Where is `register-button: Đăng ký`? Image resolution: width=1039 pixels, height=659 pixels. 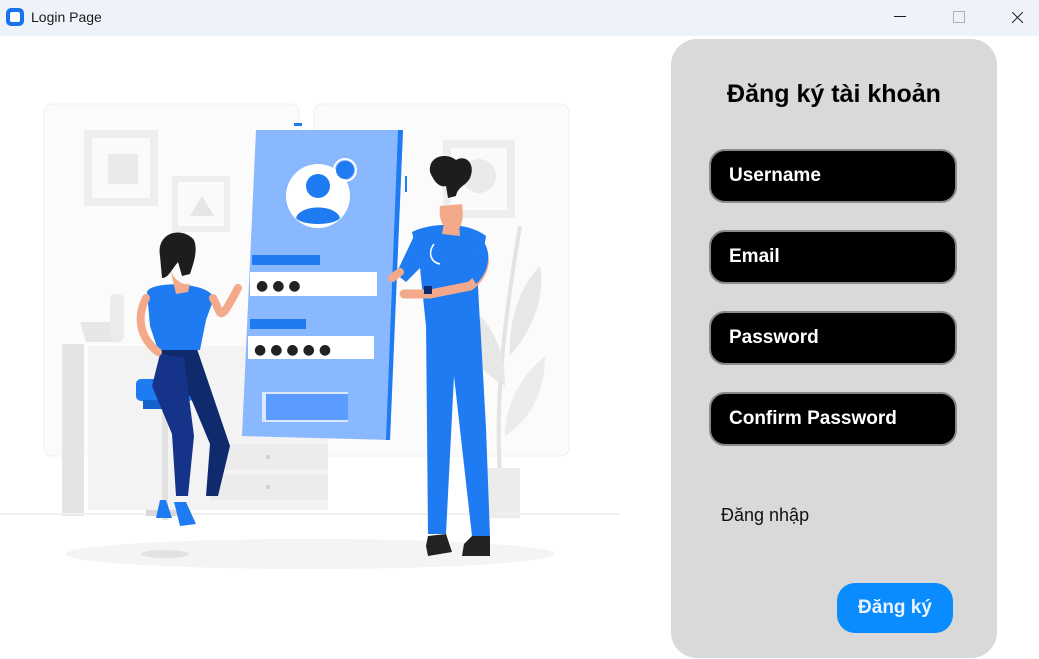
register-button: Đăng ký is located at coordinates (895, 608).